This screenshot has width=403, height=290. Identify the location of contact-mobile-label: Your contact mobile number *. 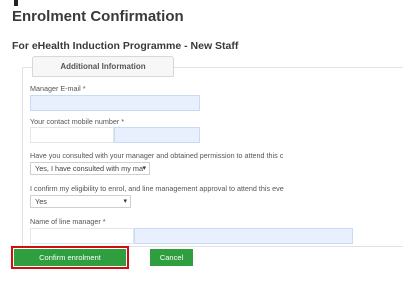
(77, 121).